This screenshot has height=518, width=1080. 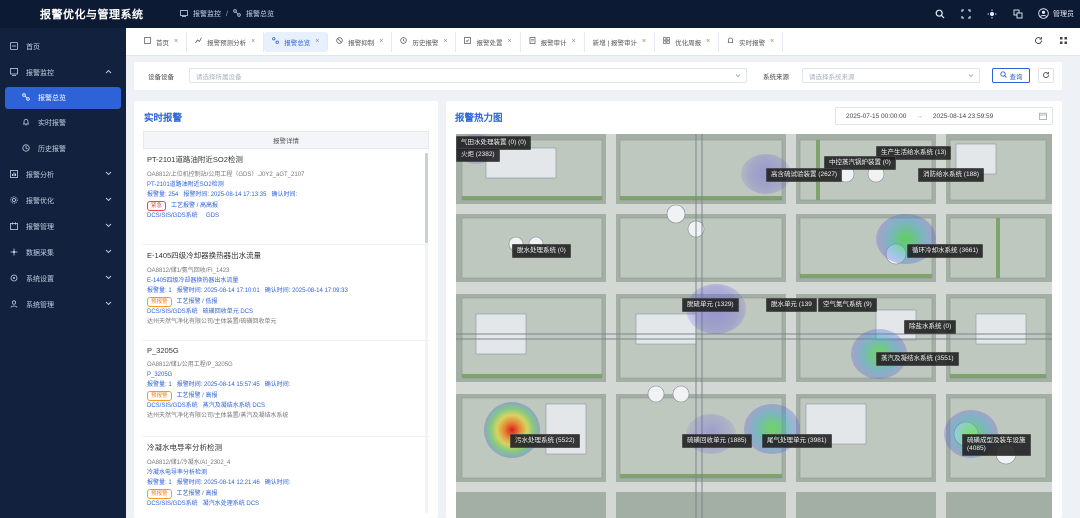 I want to click on date-arrow: →, so click(x=919, y=116).